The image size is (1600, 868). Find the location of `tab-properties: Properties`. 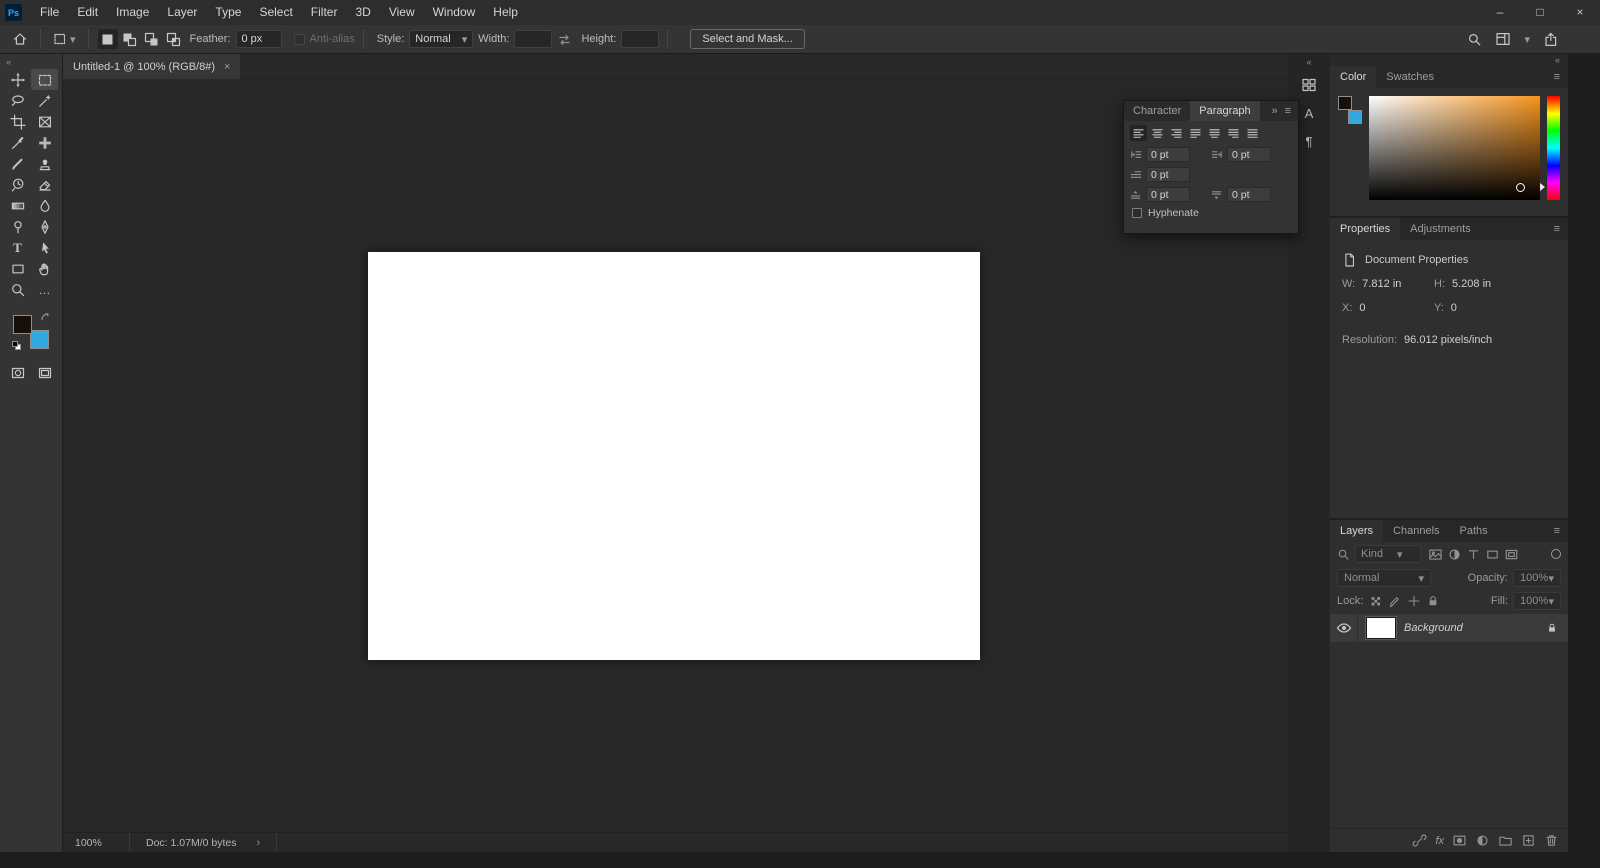

tab-properties: Properties is located at coordinates (1365, 229).